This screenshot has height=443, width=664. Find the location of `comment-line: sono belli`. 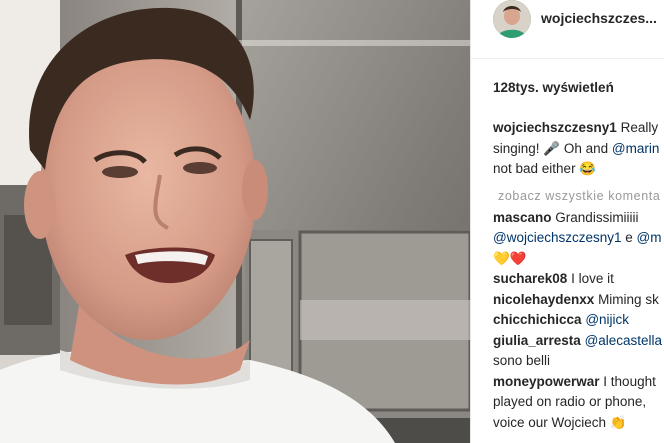

comment-line: sono belli is located at coordinates (578, 361).